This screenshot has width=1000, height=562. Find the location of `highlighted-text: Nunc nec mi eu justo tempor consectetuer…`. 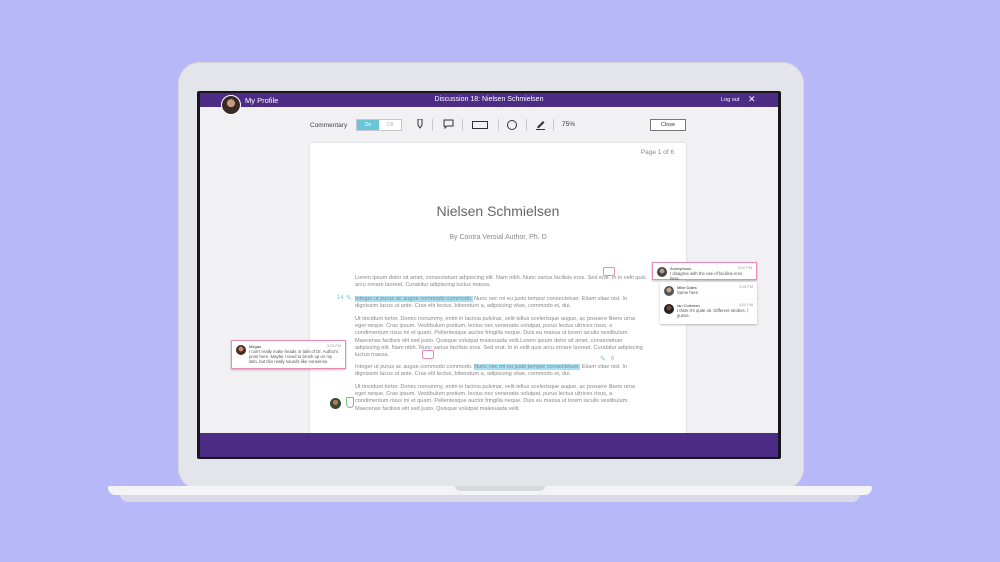

highlighted-text: Nunc nec mi eu justo tempor consectetuer… is located at coordinates (527, 367).